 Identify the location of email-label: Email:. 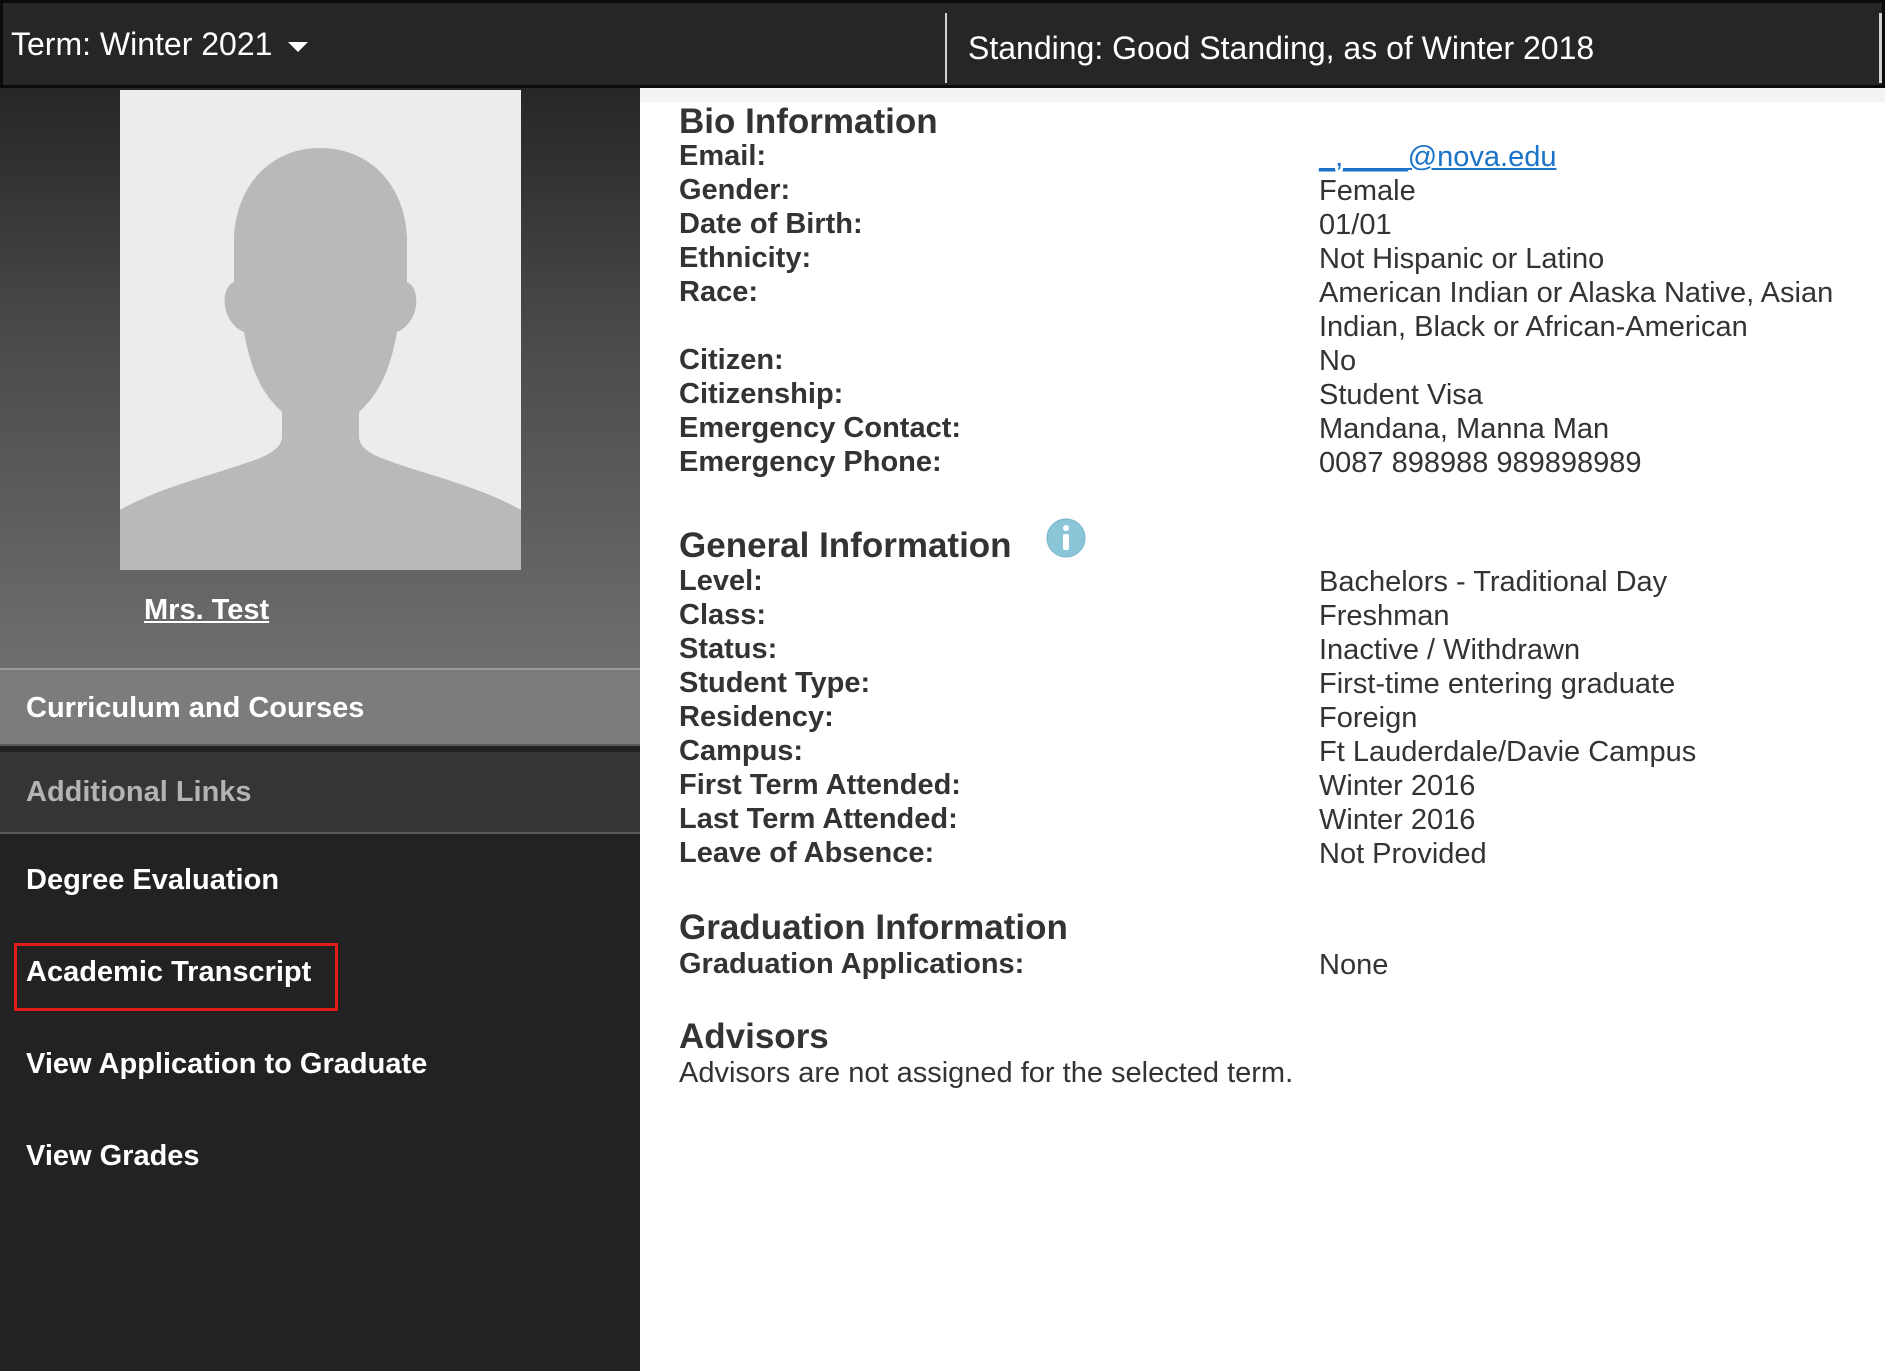
(723, 156).